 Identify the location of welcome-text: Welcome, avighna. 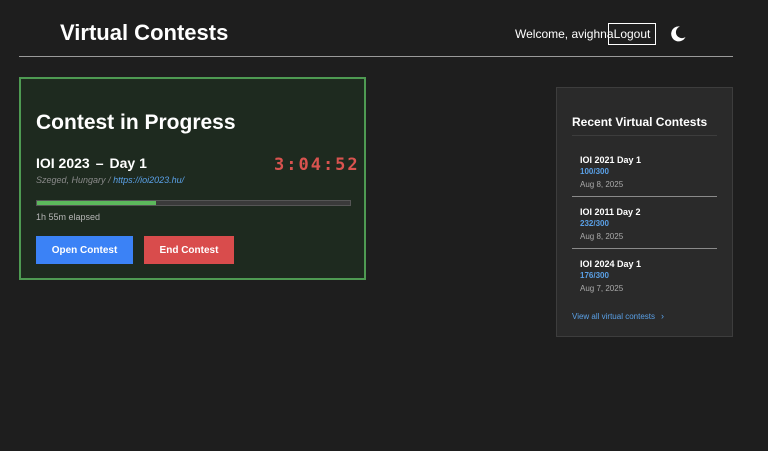
(564, 34).